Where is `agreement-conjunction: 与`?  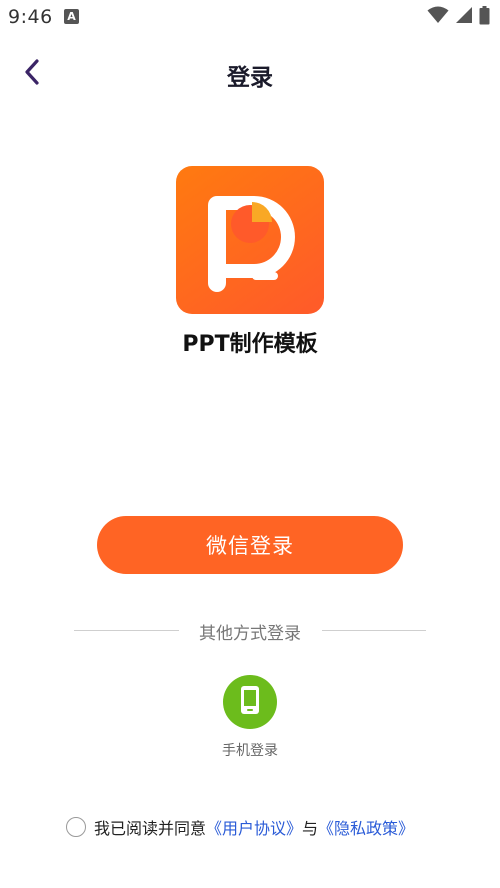
agreement-conjunction: 与 is located at coordinates (310, 828).